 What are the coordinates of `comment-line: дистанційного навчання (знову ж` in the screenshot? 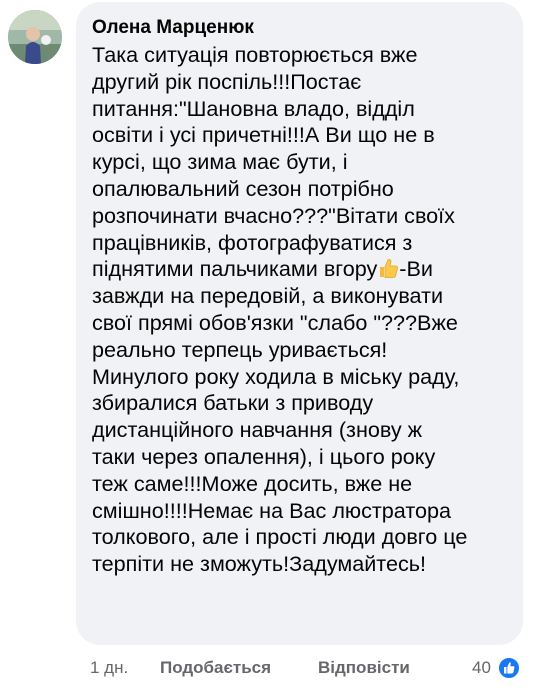 It's located at (257, 430).